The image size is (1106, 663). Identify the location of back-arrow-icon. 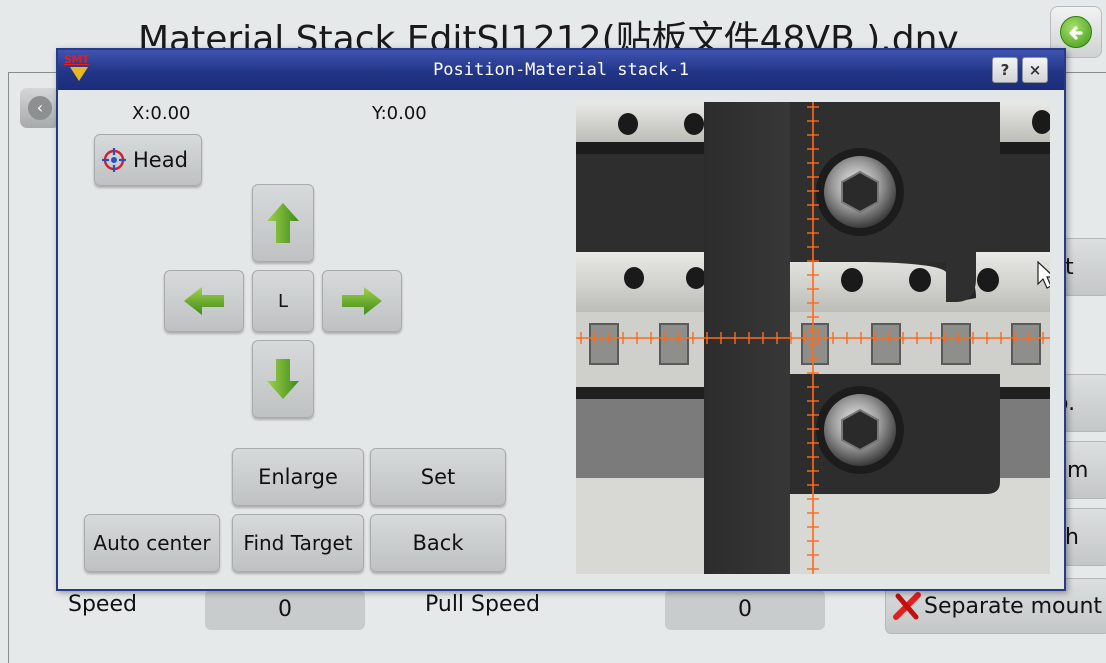
(1076, 32).